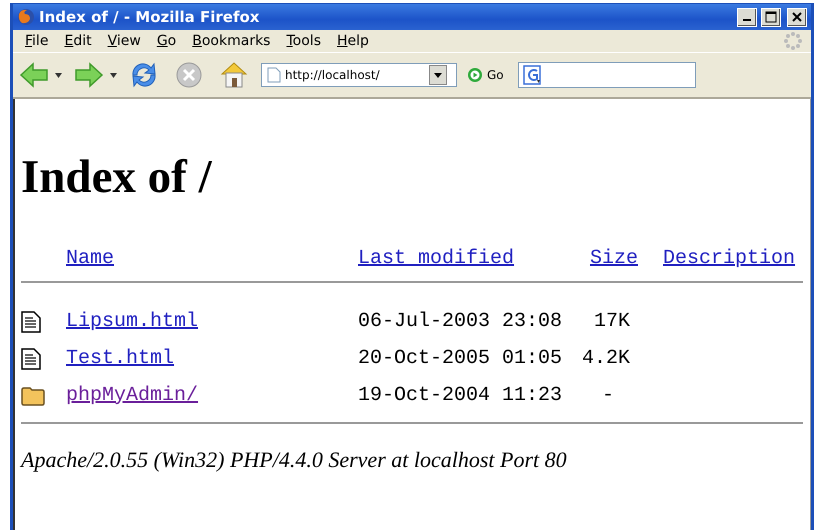 This screenshot has width=821, height=530. Describe the element at coordinates (294, 460) in the screenshot. I see `server-signature: Apache/2.0.55 (Win32) PHP/4.4.0 Server at localhost Port 80` at that location.